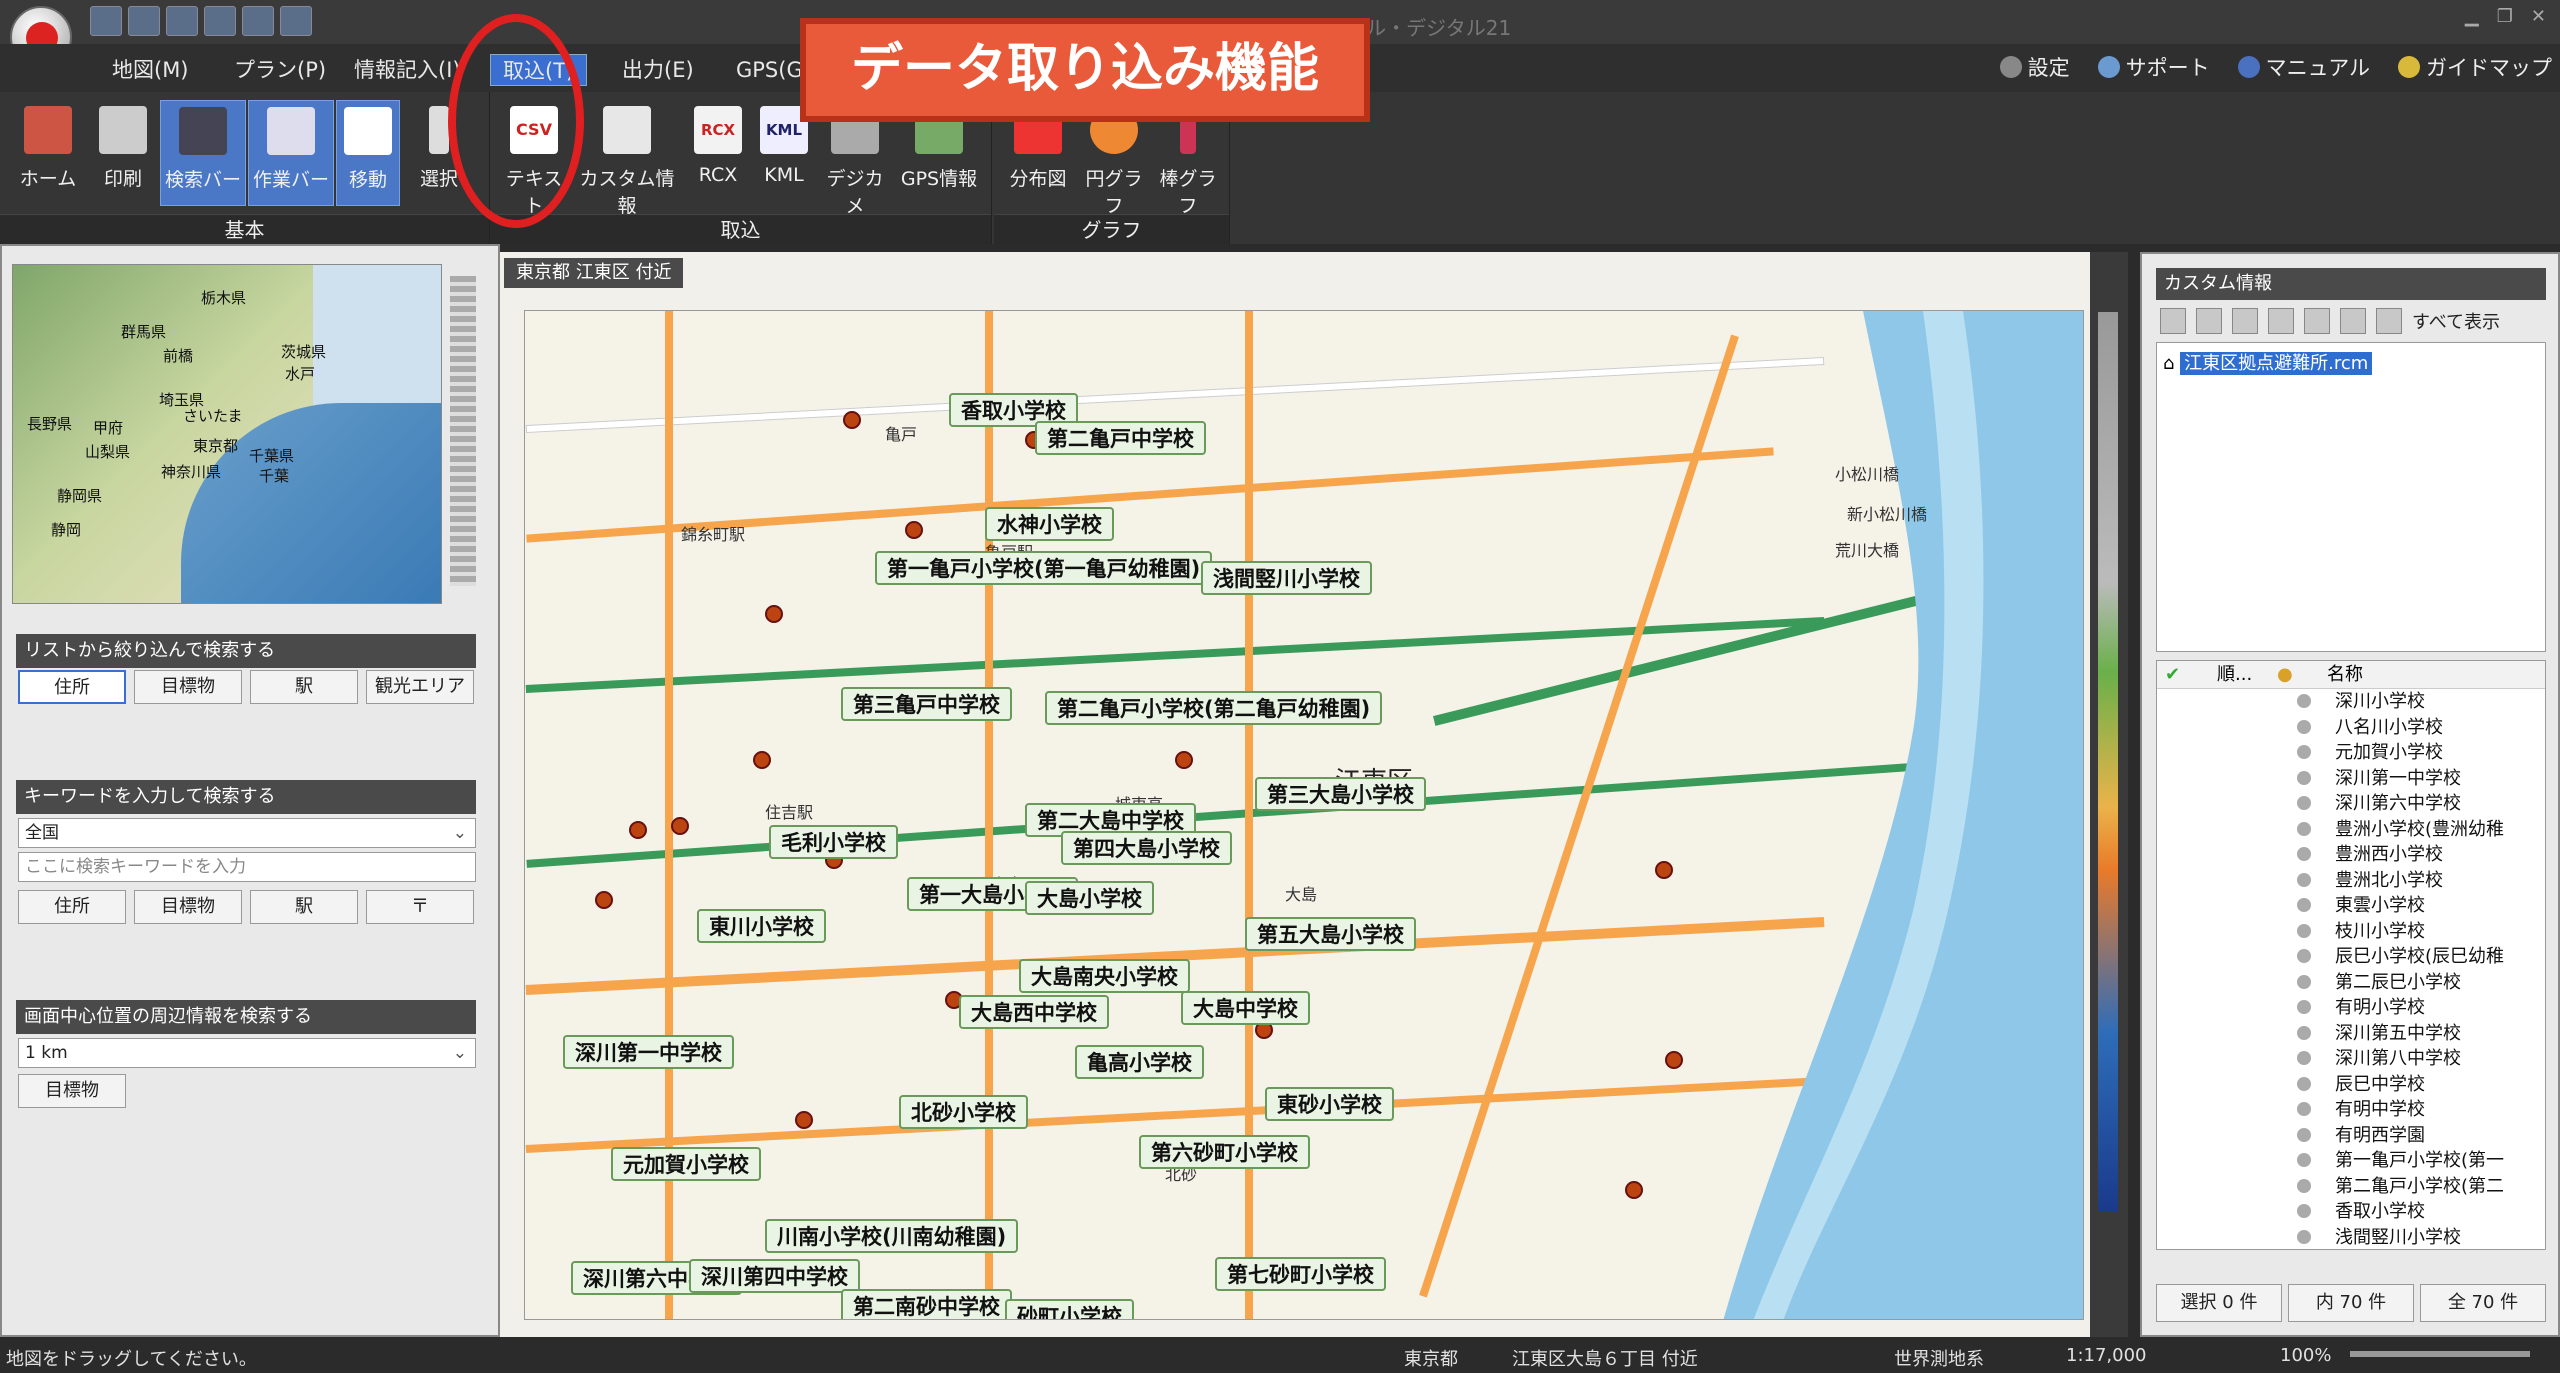 This screenshot has height=1373, width=2560. I want to click on settings-button: 設定, so click(2034, 67).